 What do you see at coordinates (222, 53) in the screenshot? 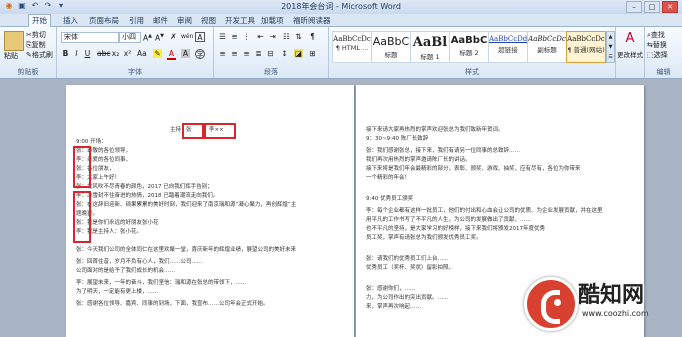
I see `align-left-icon: ≡` at bounding box center [222, 53].